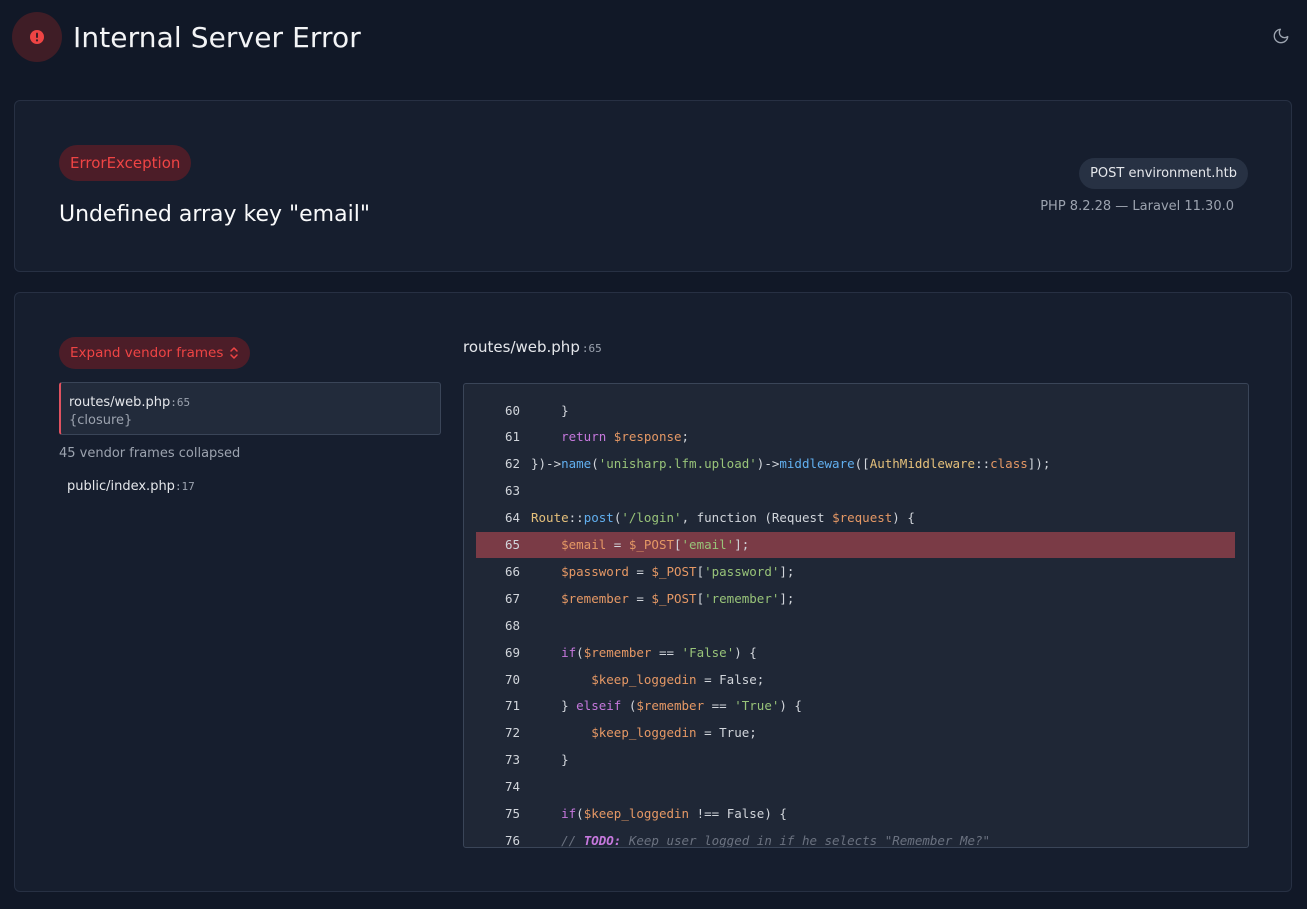 This screenshot has width=1307, height=909. What do you see at coordinates (512, 625) in the screenshot?
I see `line-number: 68` at bounding box center [512, 625].